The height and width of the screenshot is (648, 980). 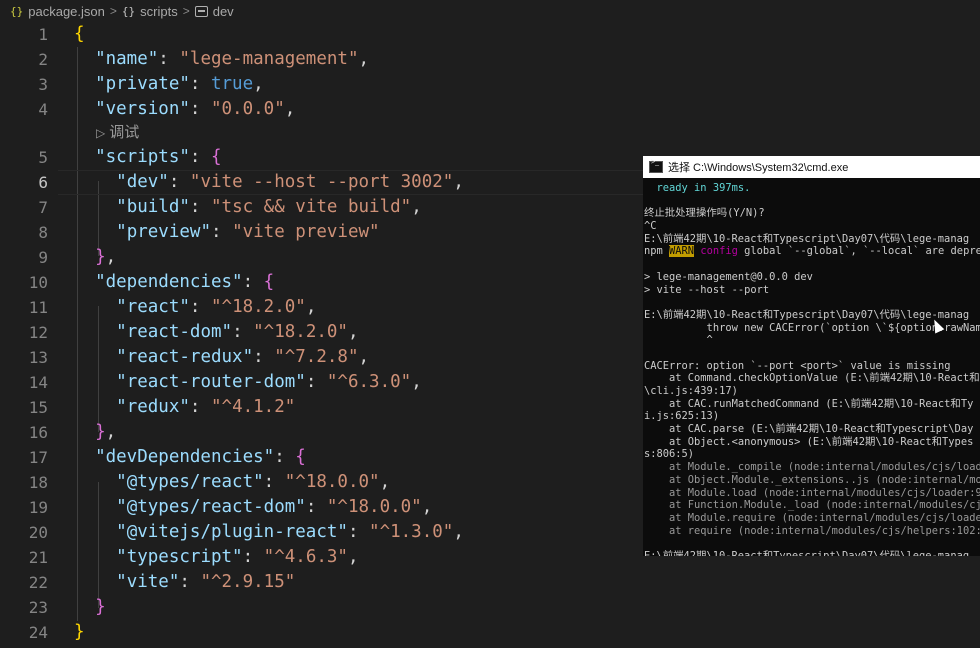 What do you see at coordinates (490, 607) in the screenshot?
I see `code-line: 23 }` at bounding box center [490, 607].